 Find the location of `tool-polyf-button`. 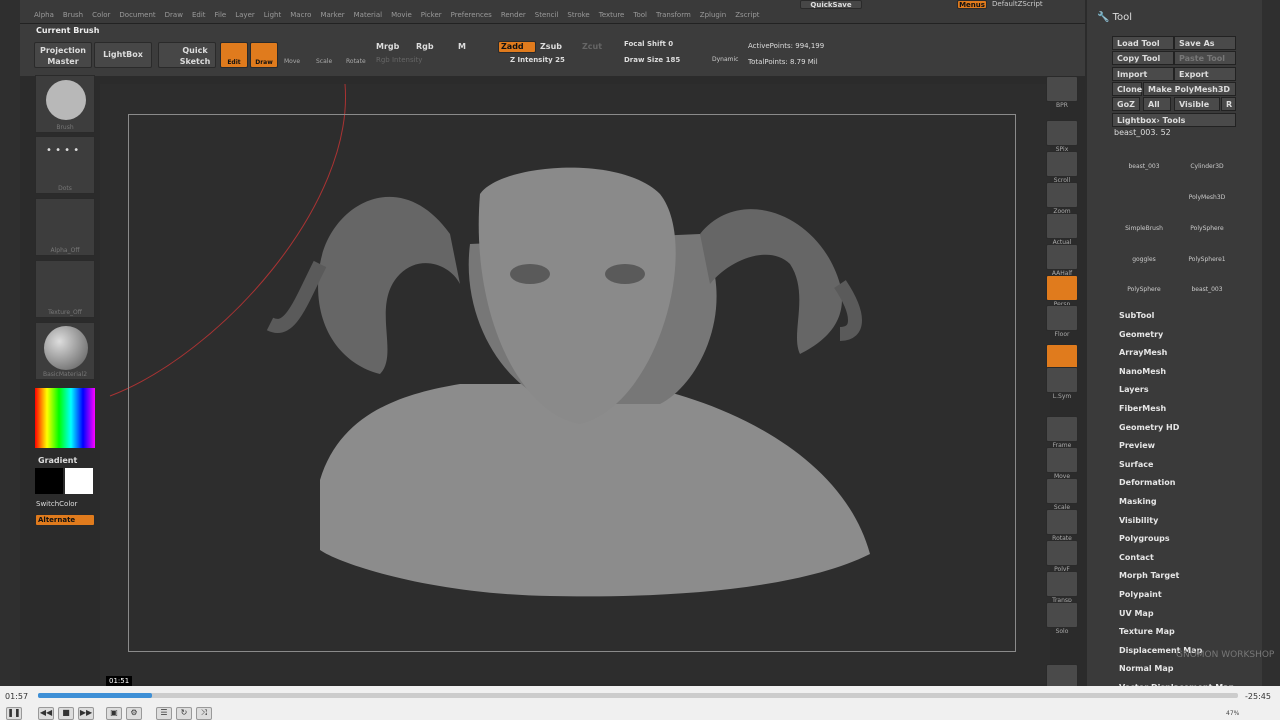

tool-polyf-button is located at coordinates (1062, 553).